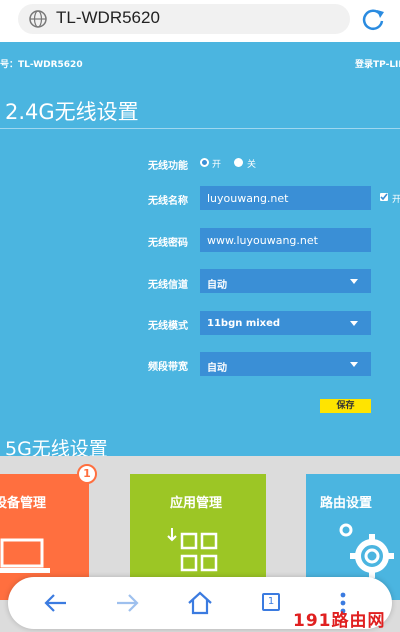 Image resolution: width=400 pixels, height=632 pixels. I want to click on channel-value: 自动, so click(217, 285).